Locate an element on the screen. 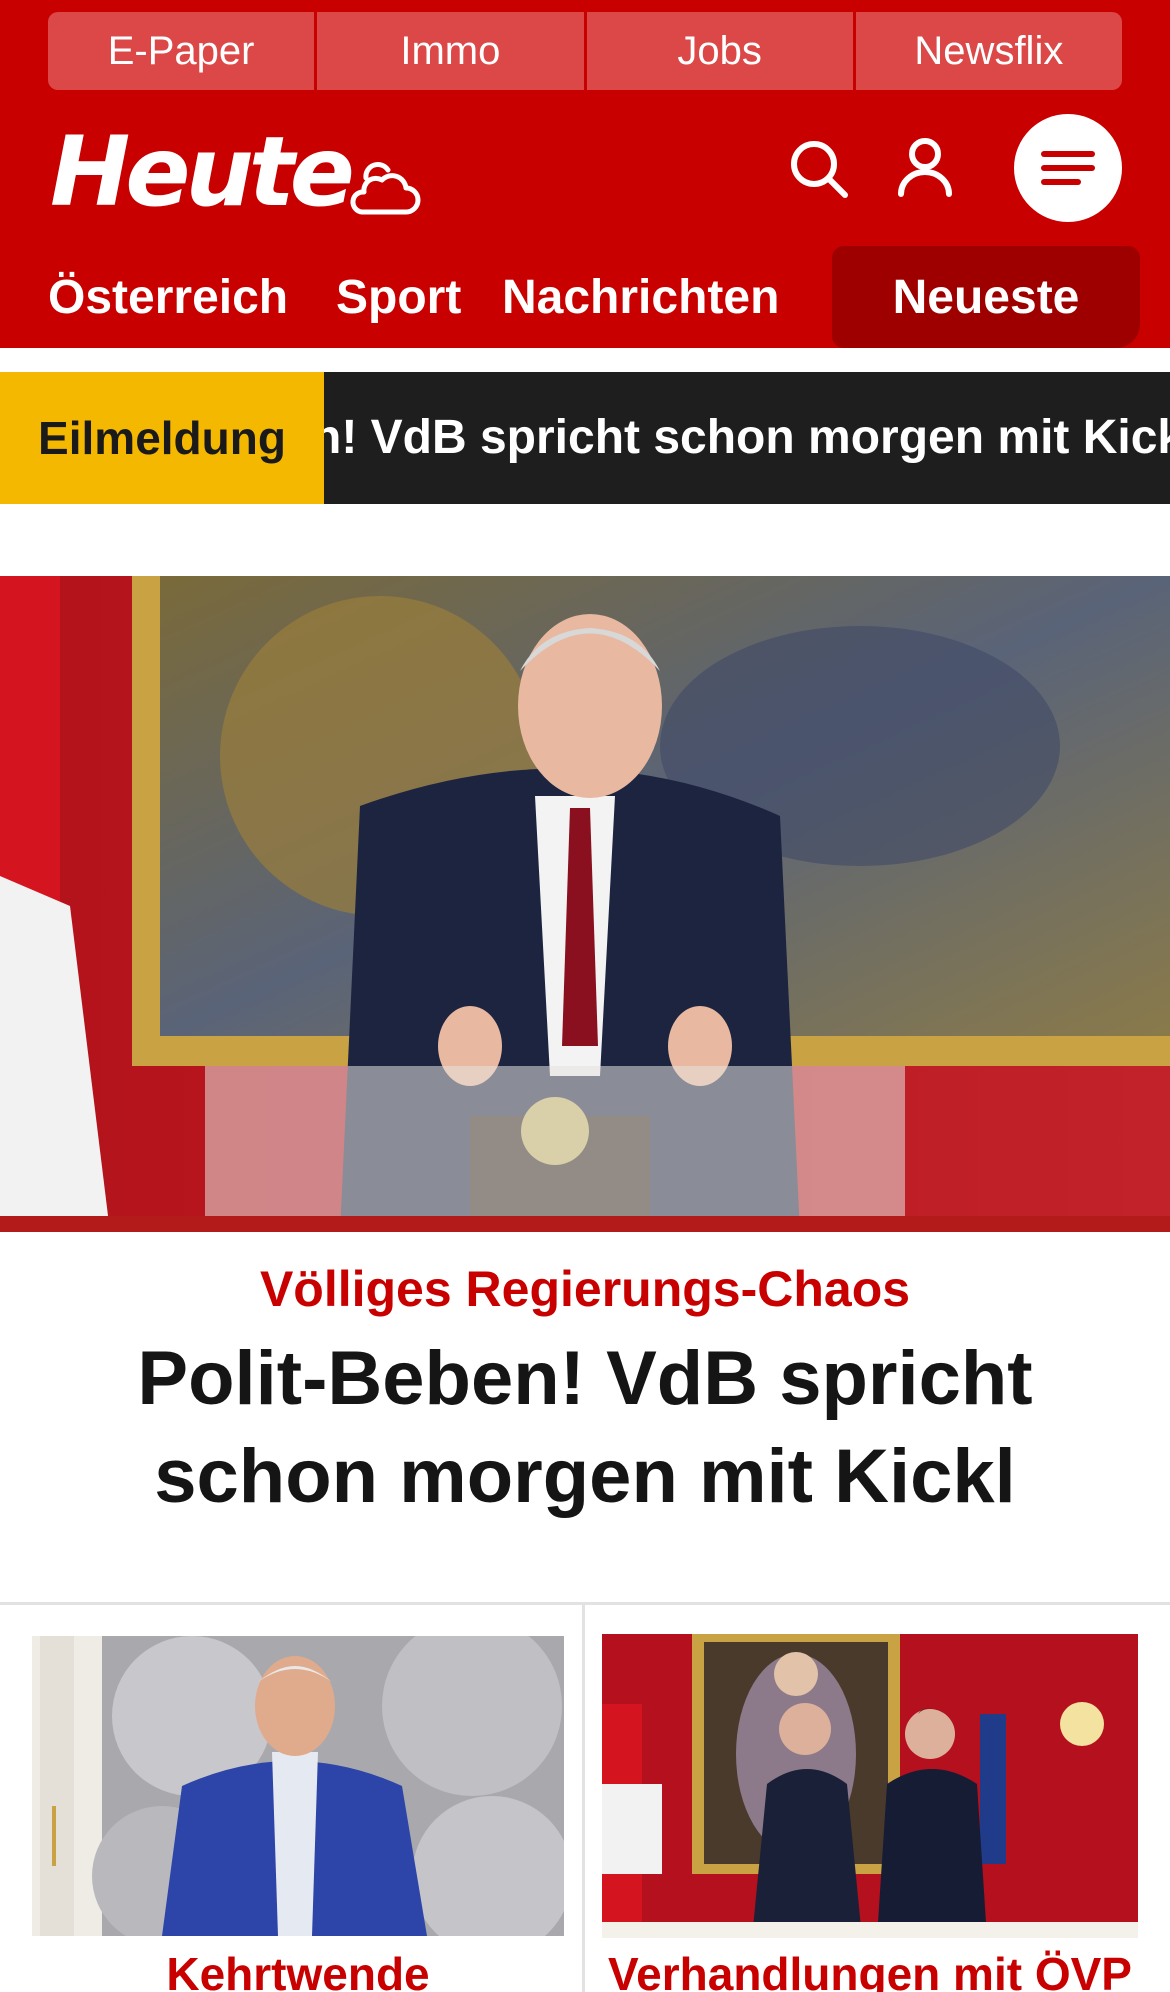 The image size is (1170, 1992). section-divider is located at coordinates (585, 1603).